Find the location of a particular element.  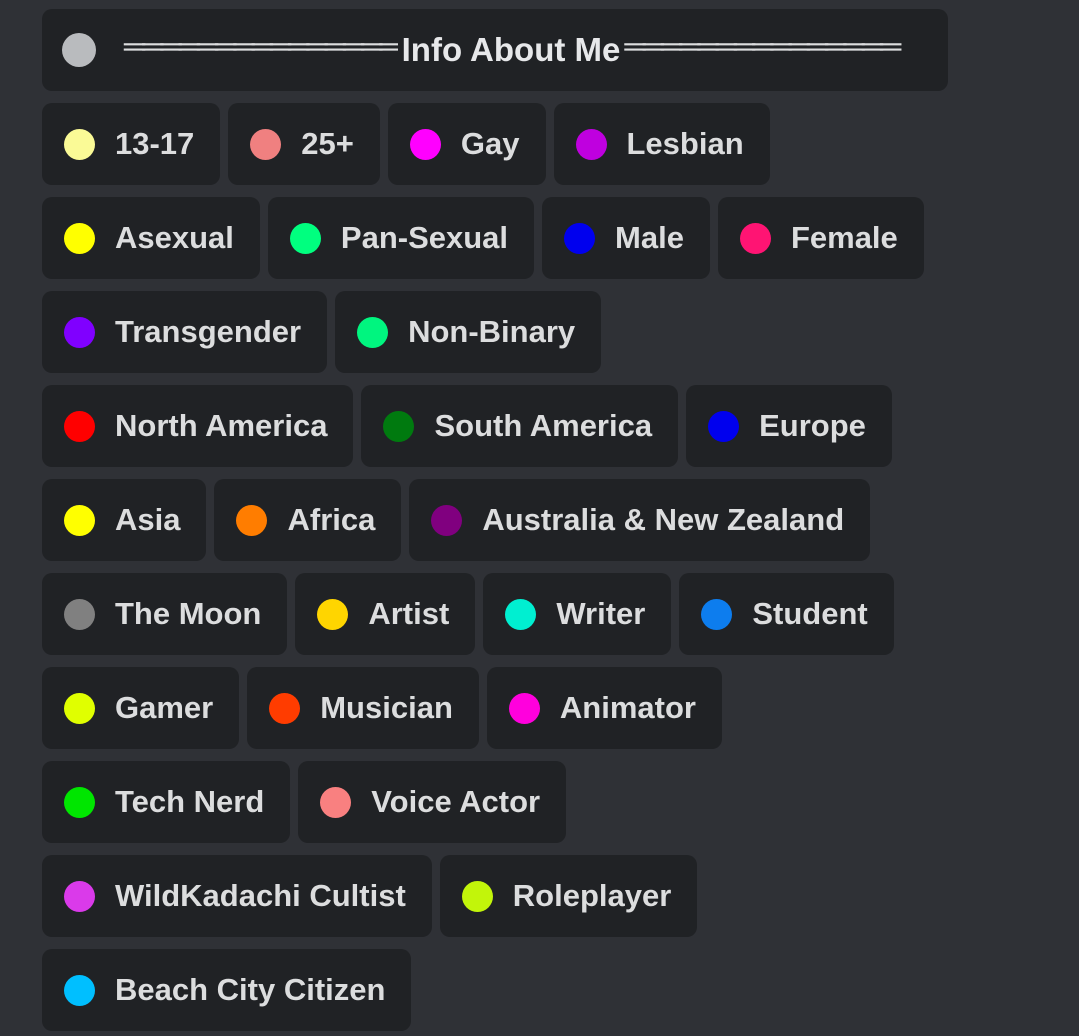

badge-row: Transgender Non-Binary is located at coordinates (560, 332).